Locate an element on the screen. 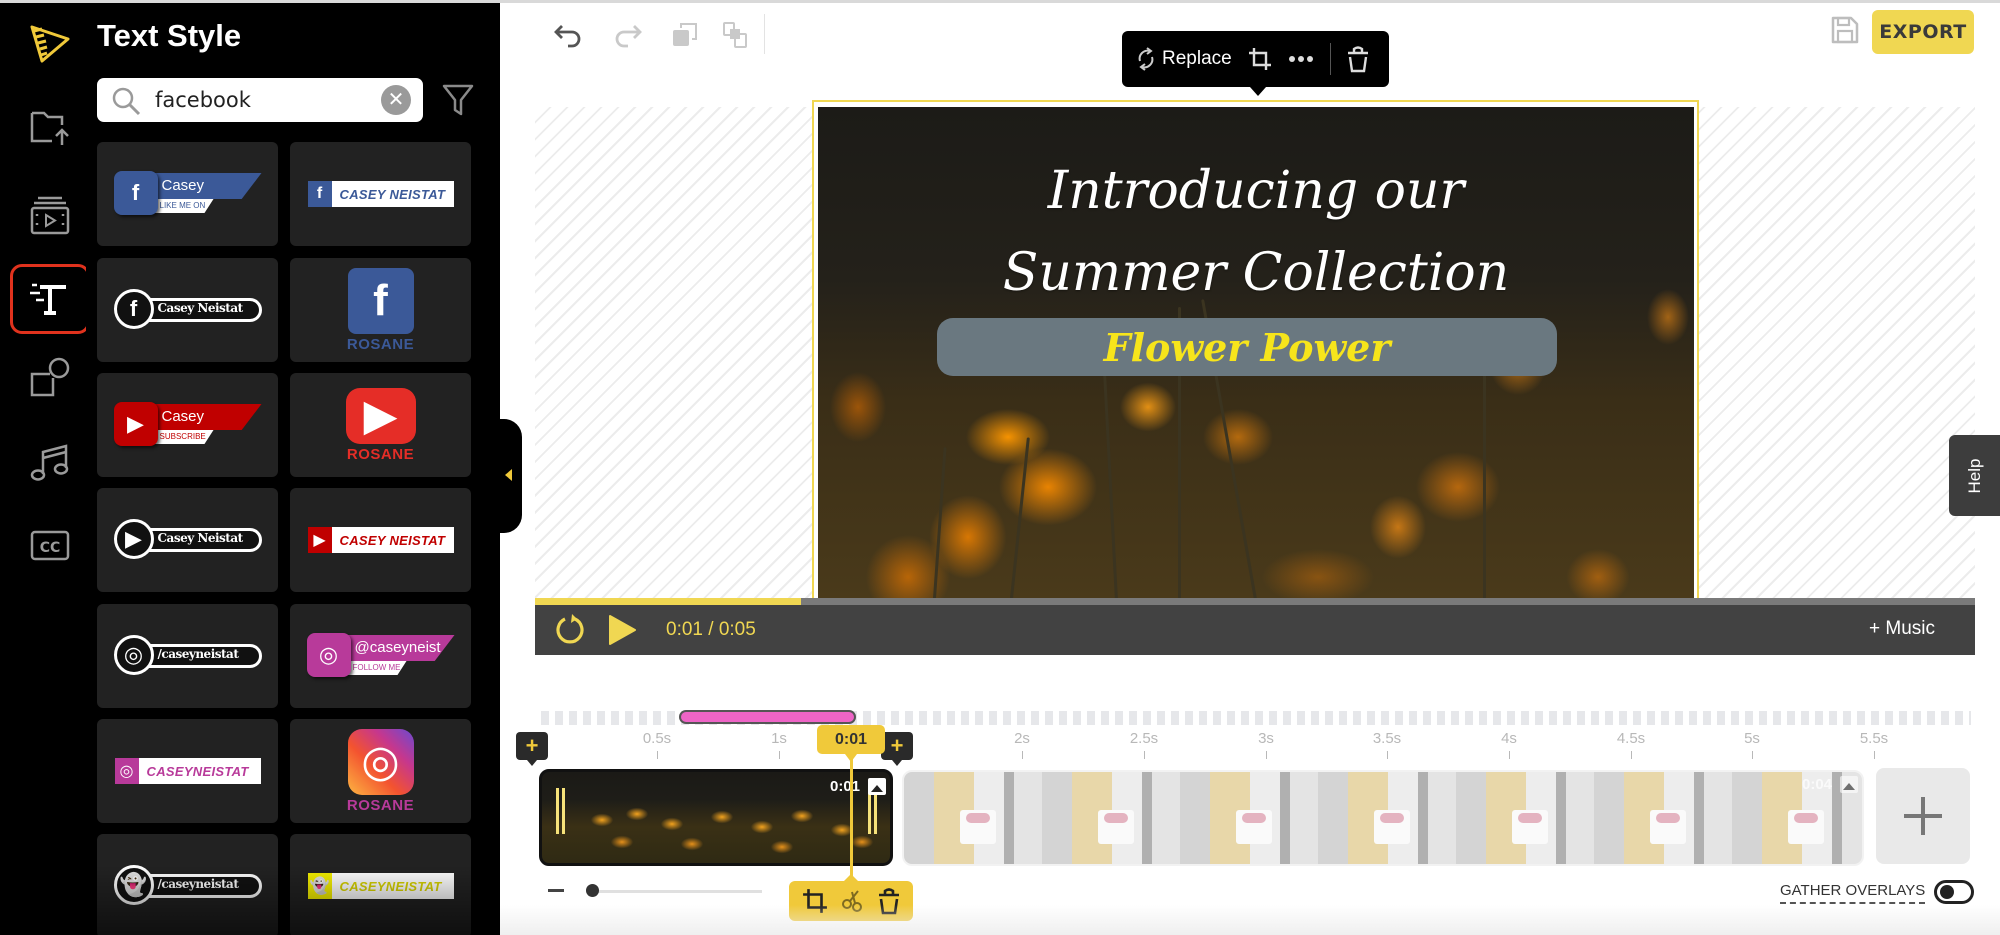 This screenshot has height=935, width=2000. text-style-card-snapchat-pill: 👻 /caseyneistat is located at coordinates (187, 884).